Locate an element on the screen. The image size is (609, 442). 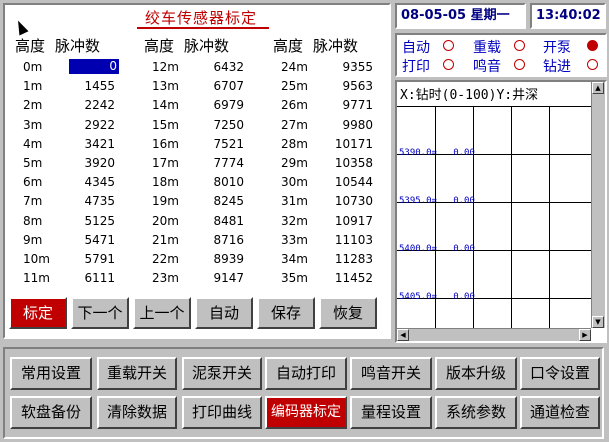
calibration-row: 25m 9563 is located at coordinates (337, 85).